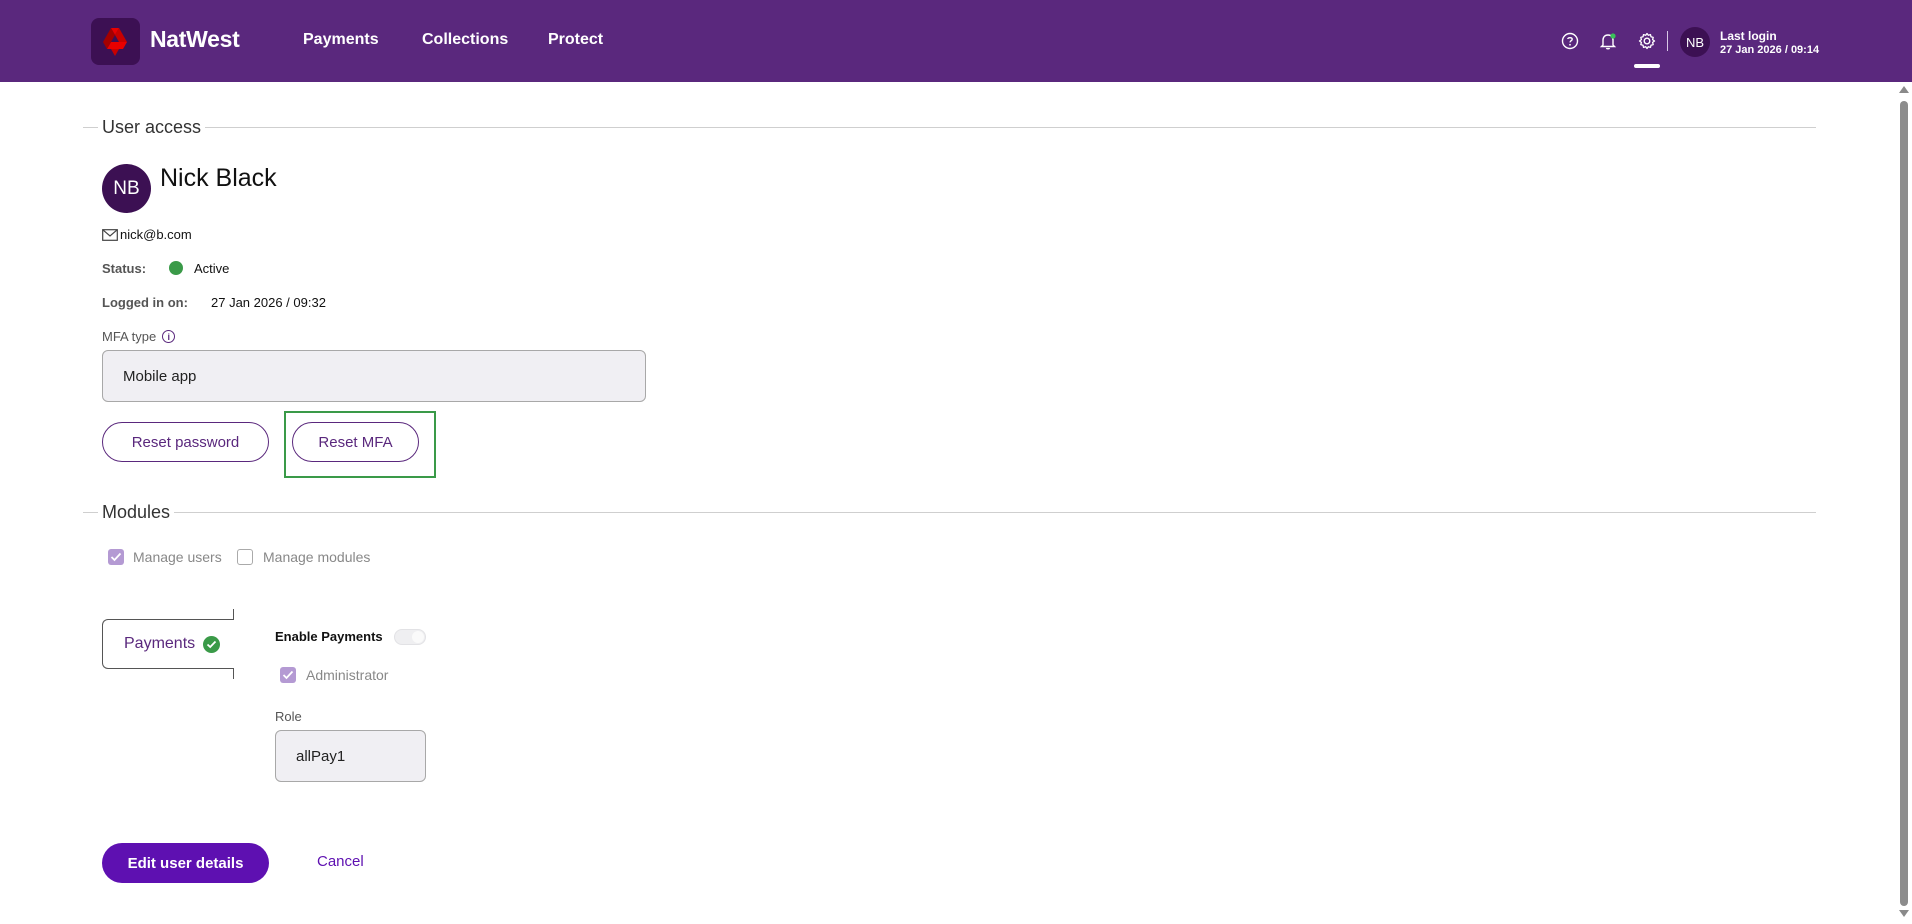 Image resolution: width=1912 pixels, height=924 pixels. I want to click on info-icon: i, so click(169, 336).